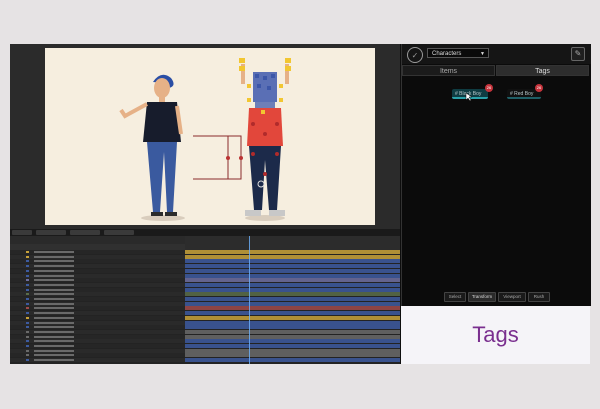 Image resolution: width=600 pixels, height=409 pixels. I want to click on tag-settings-icon: ✎, so click(578, 54).